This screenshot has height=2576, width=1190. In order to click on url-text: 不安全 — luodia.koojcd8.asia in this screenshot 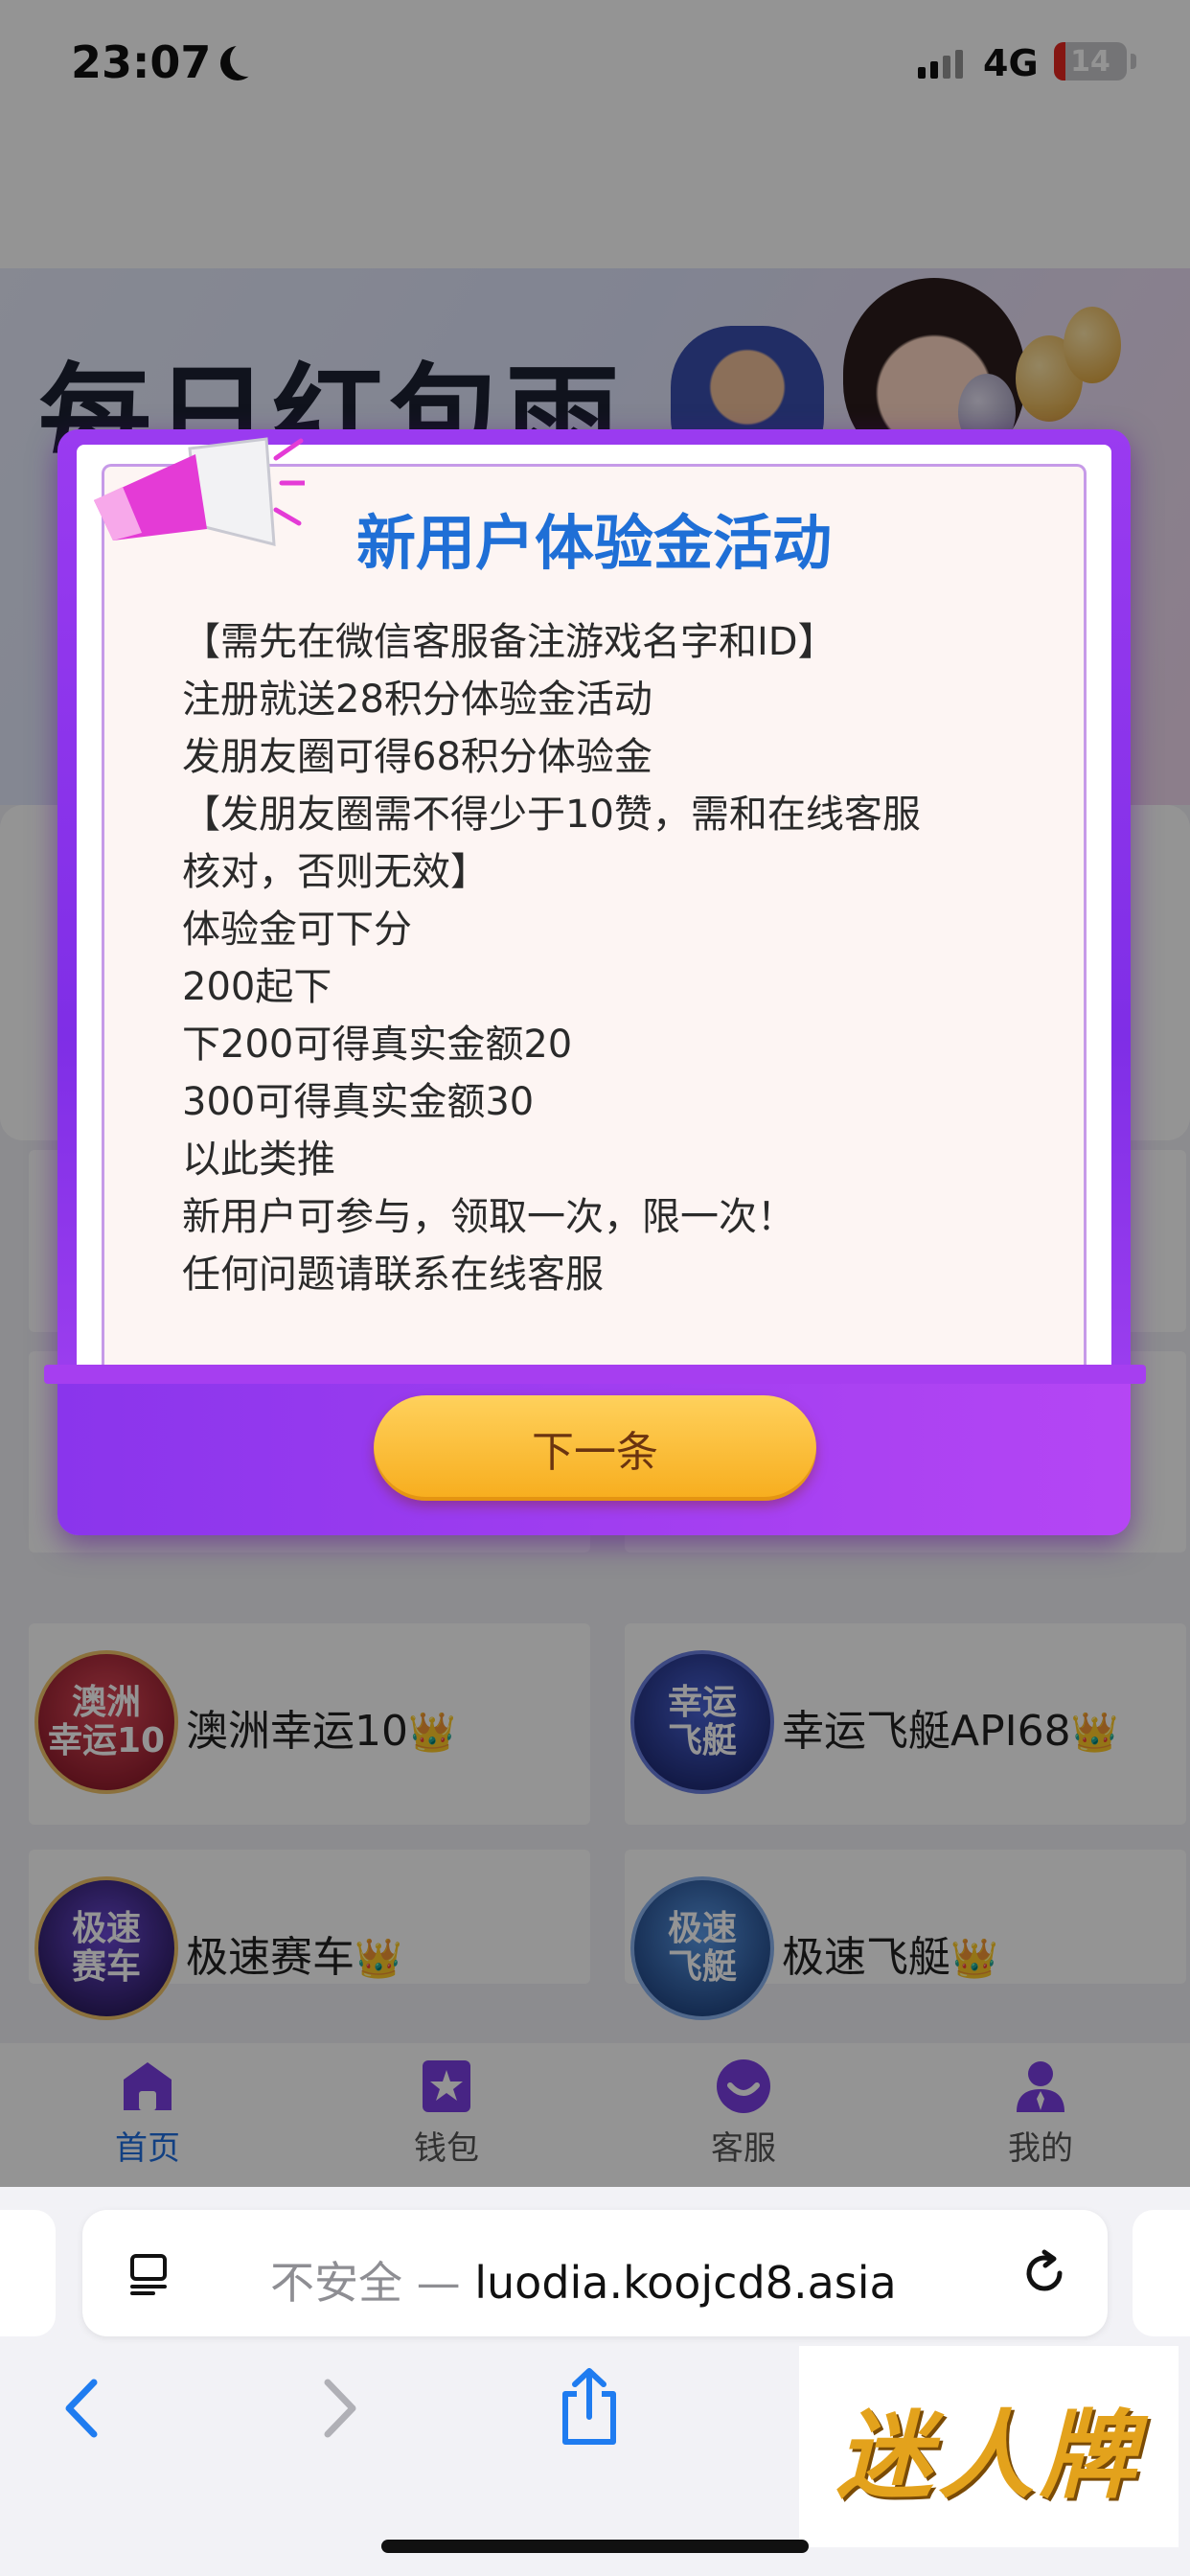, I will do `click(584, 2280)`.